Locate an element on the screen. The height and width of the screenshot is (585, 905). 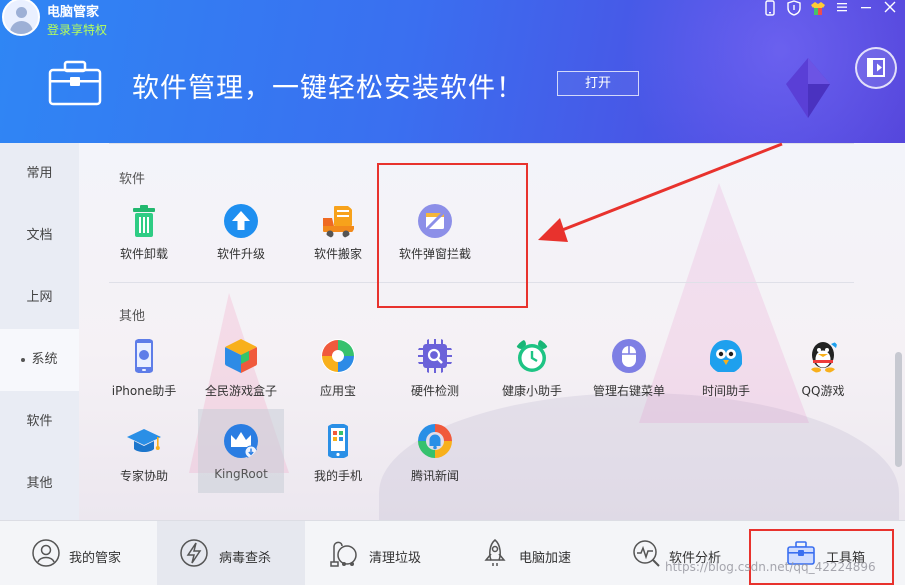
tile-software-uninstall: 软件卸载 is located at coordinates (144, 245).